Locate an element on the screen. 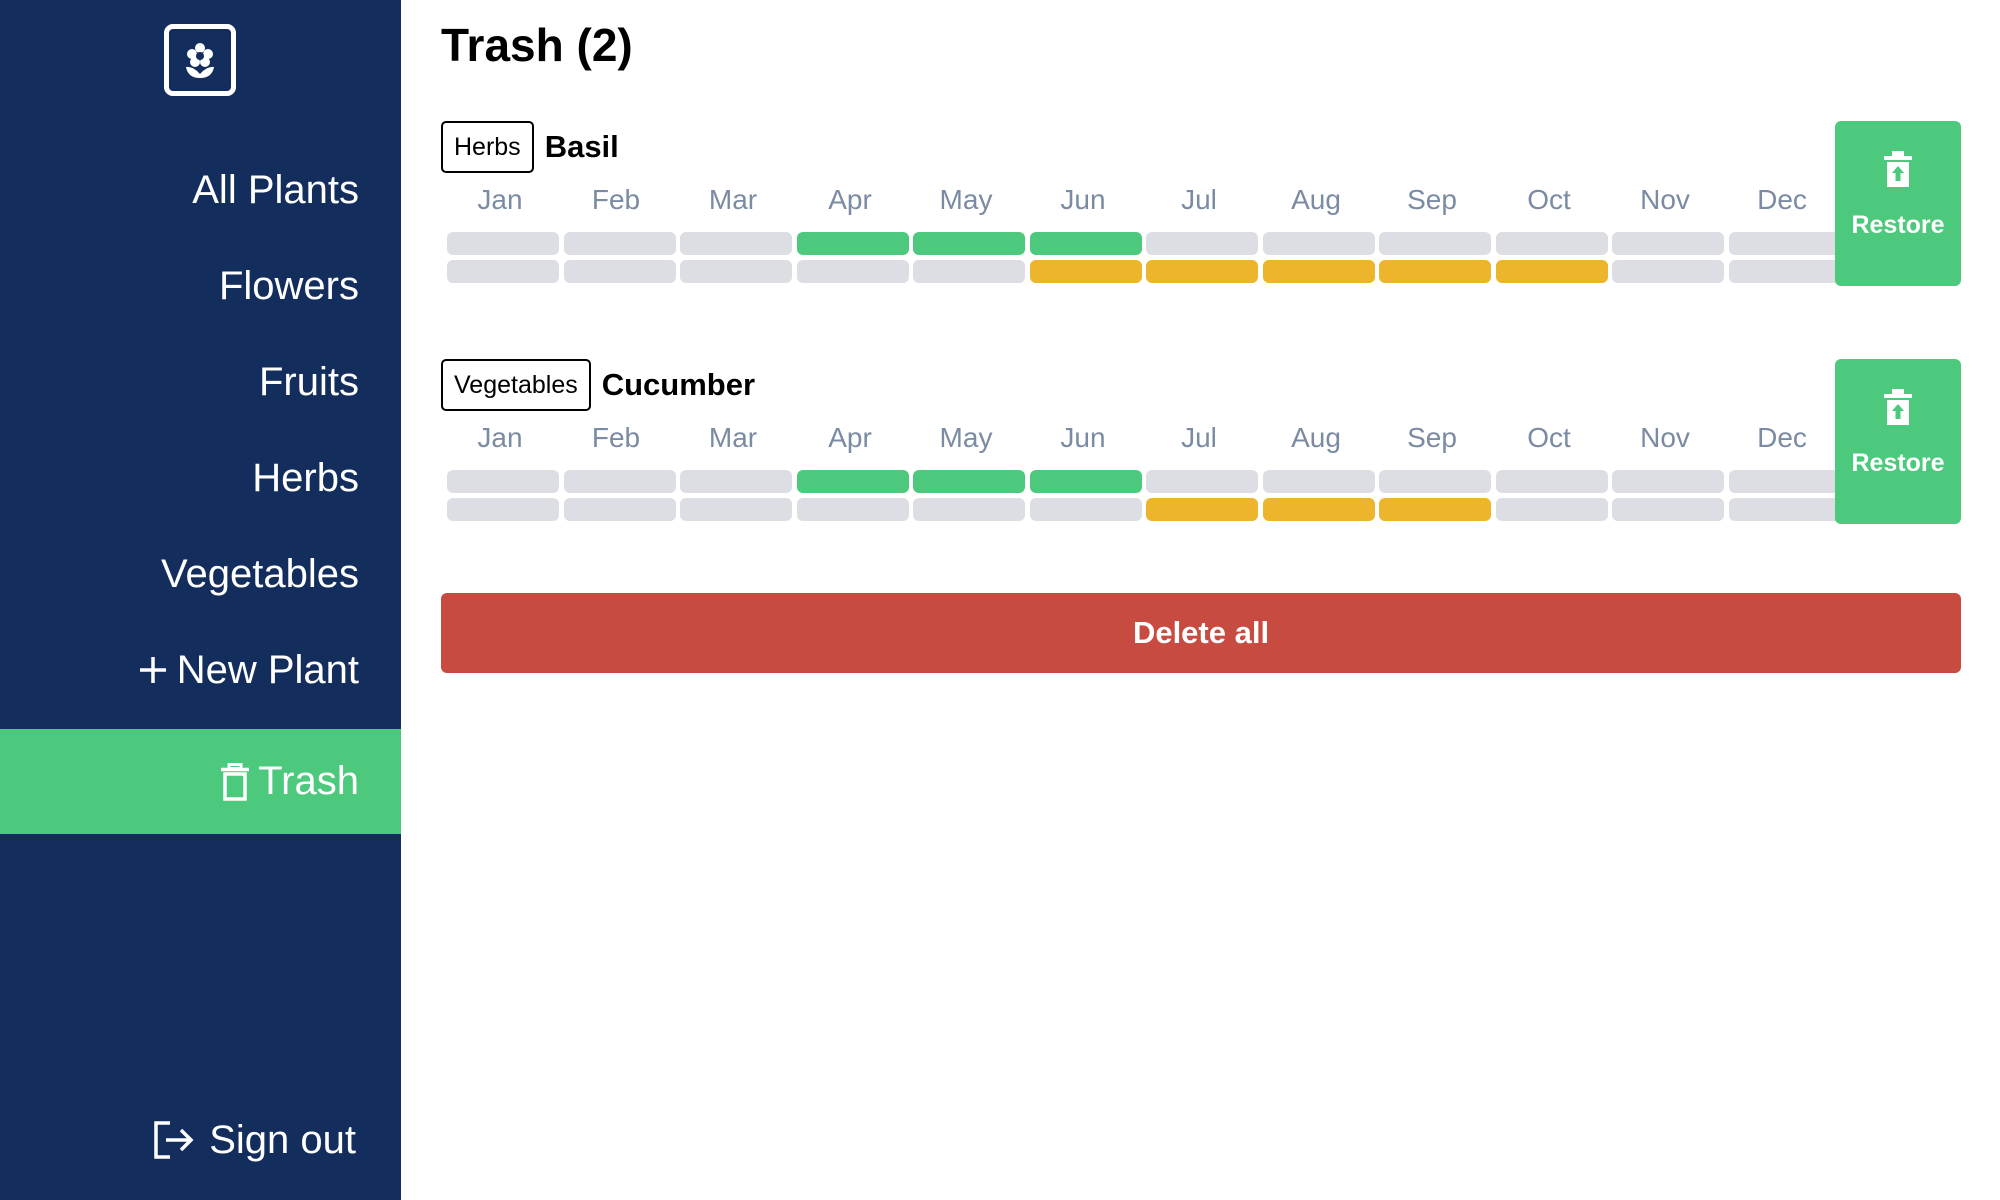 Image resolution: width=2000 pixels, height=1200 pixels. sidebar-item-flowers: Flowers is located at coordinates (200, 286).